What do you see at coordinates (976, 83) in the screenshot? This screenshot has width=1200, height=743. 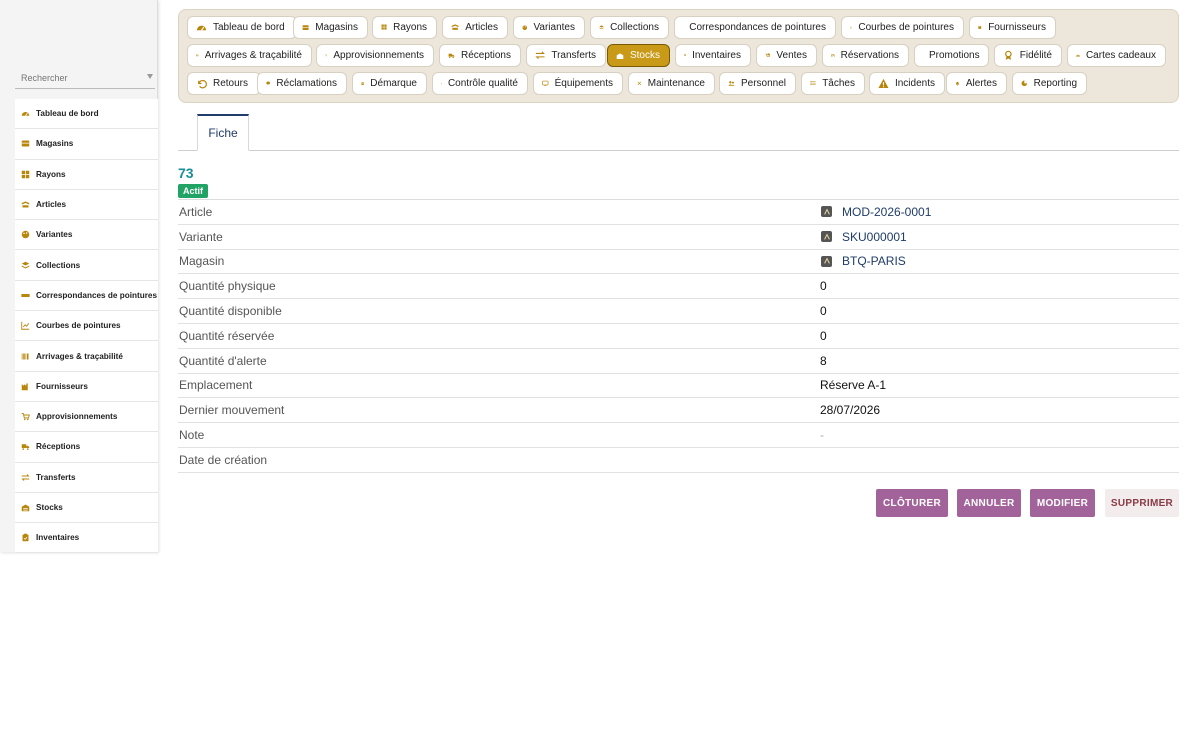 I see `nav-pill-alertes: Alertes` at bounding box center [976, 83].